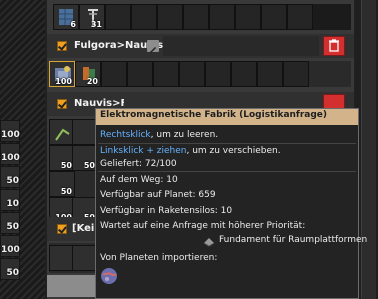 Image resolution: width=378 pixels, height=299 pixels. Describe the element at coordinates (159, 135) in the screenshot. I see `tooltip-rightclick-hint: Rechtsklick, um zu leeren.` at that location.